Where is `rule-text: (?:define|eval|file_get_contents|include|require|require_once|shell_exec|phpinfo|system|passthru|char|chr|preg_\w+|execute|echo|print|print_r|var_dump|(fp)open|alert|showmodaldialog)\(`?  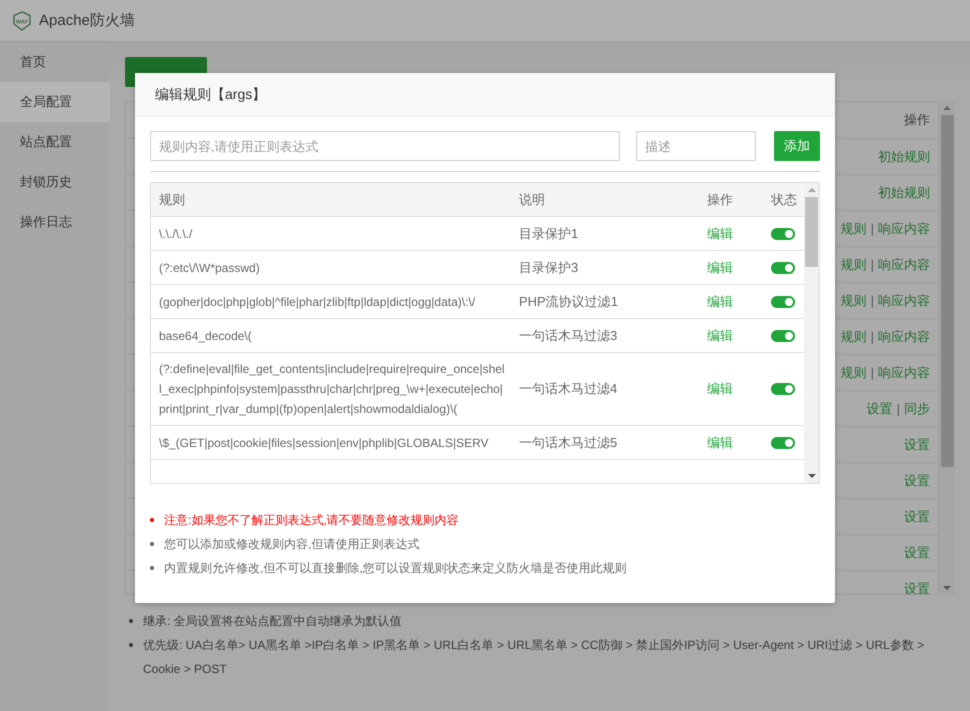 rule-text: (?:define|eval|file_get_contents|include|require|require_once|shell_exec|phpinfo|system|passthru|char|chr|preg_\w+|execute|echo|print|print_r|var_dump|(fp)open|alert|showmodaldialog)\( is located at coordinates (332, 389).